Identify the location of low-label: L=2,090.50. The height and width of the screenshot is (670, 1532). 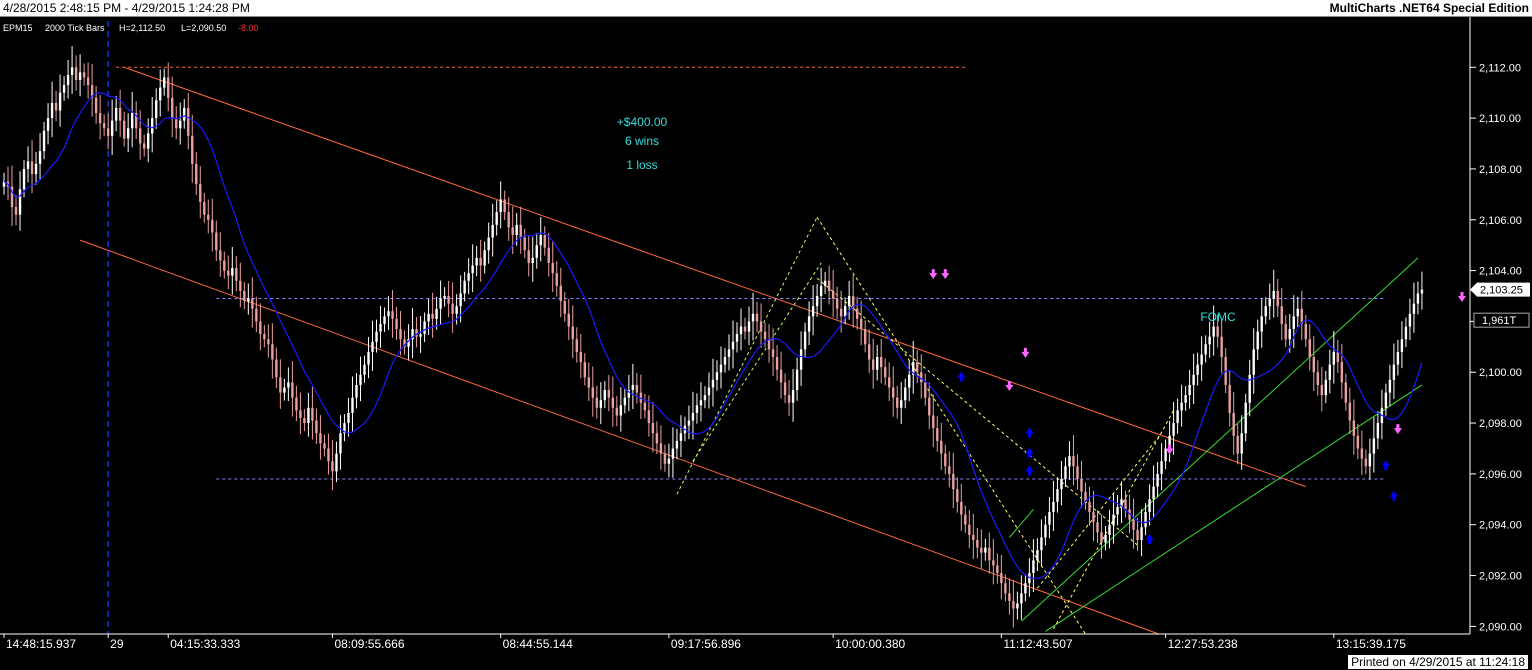
(203, 28).